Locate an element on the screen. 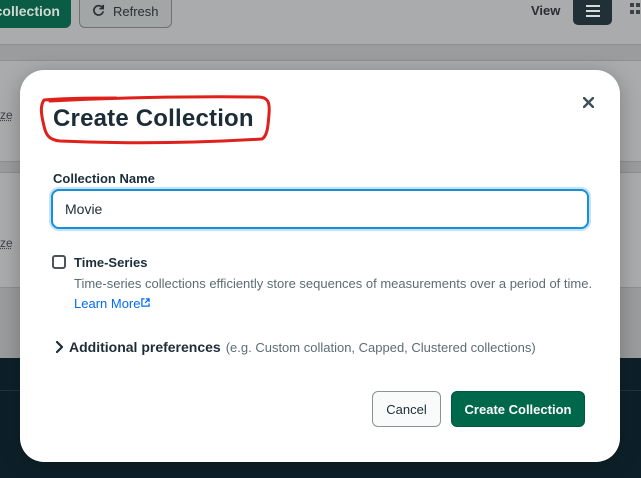  close-button is located at coordinates (588, 102).